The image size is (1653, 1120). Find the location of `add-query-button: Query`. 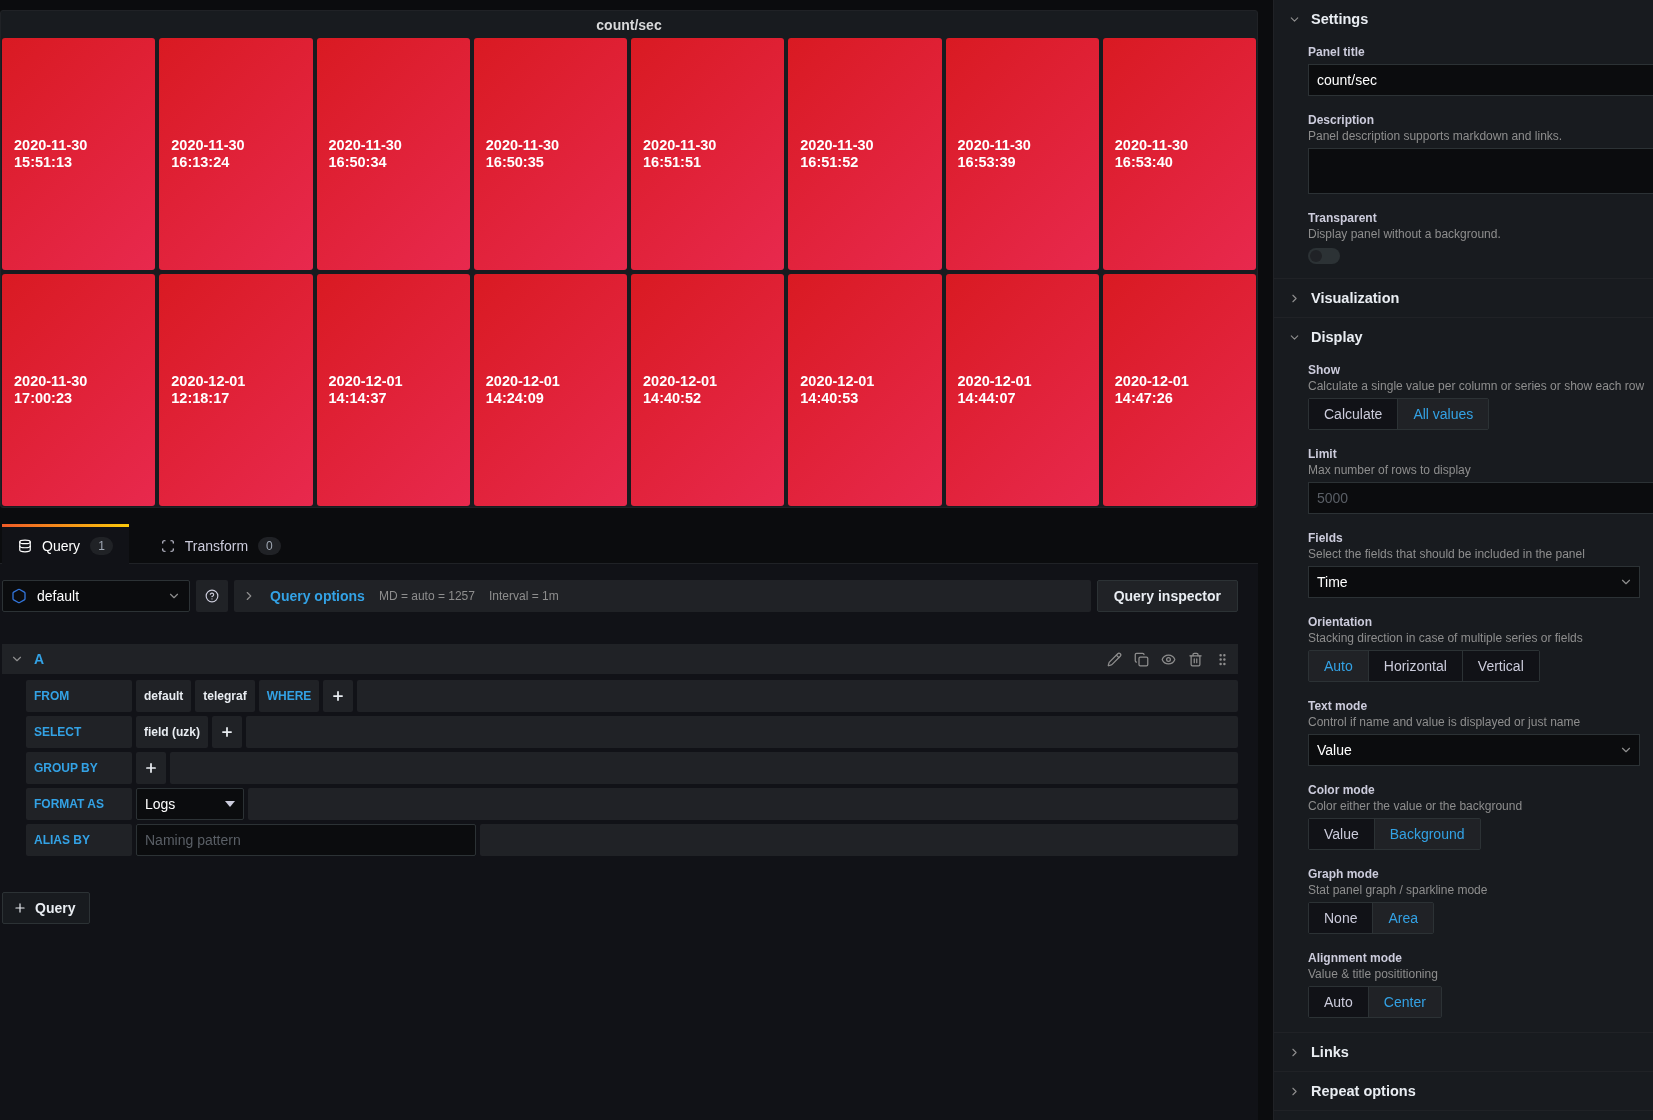

add-query-button: Query is located at coordinates (46, 908).